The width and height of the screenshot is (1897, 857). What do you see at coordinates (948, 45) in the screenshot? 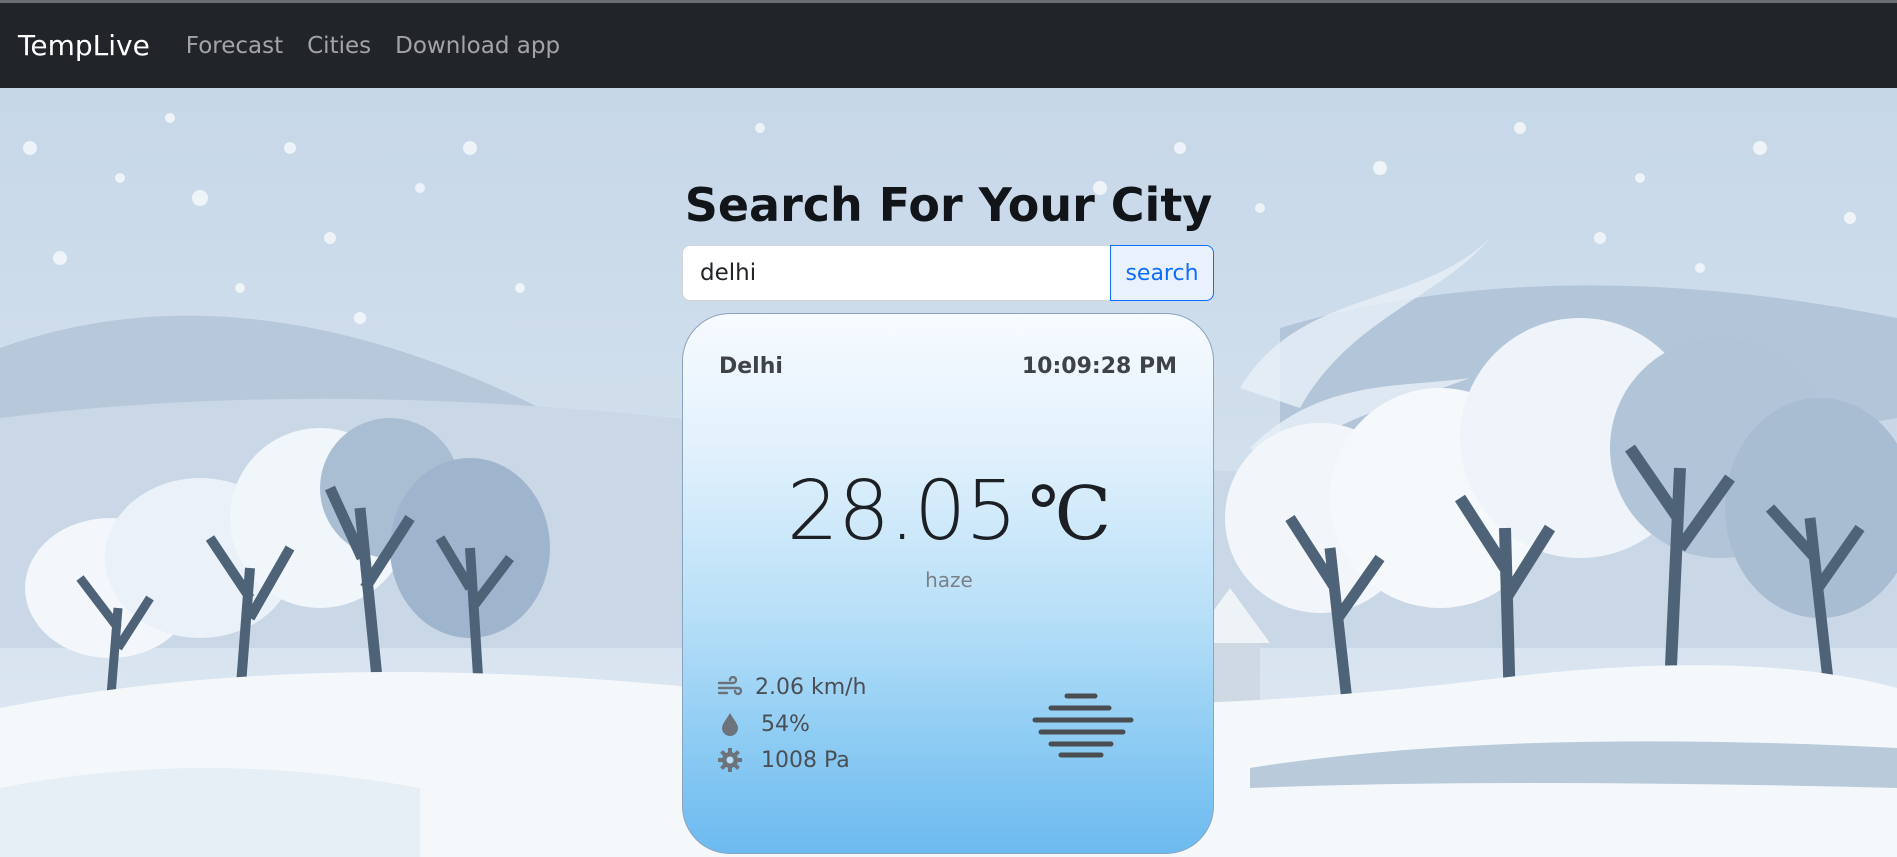
I see `navbar: TempLive Forecast Cities Download app` at bounding box center [948, 45].